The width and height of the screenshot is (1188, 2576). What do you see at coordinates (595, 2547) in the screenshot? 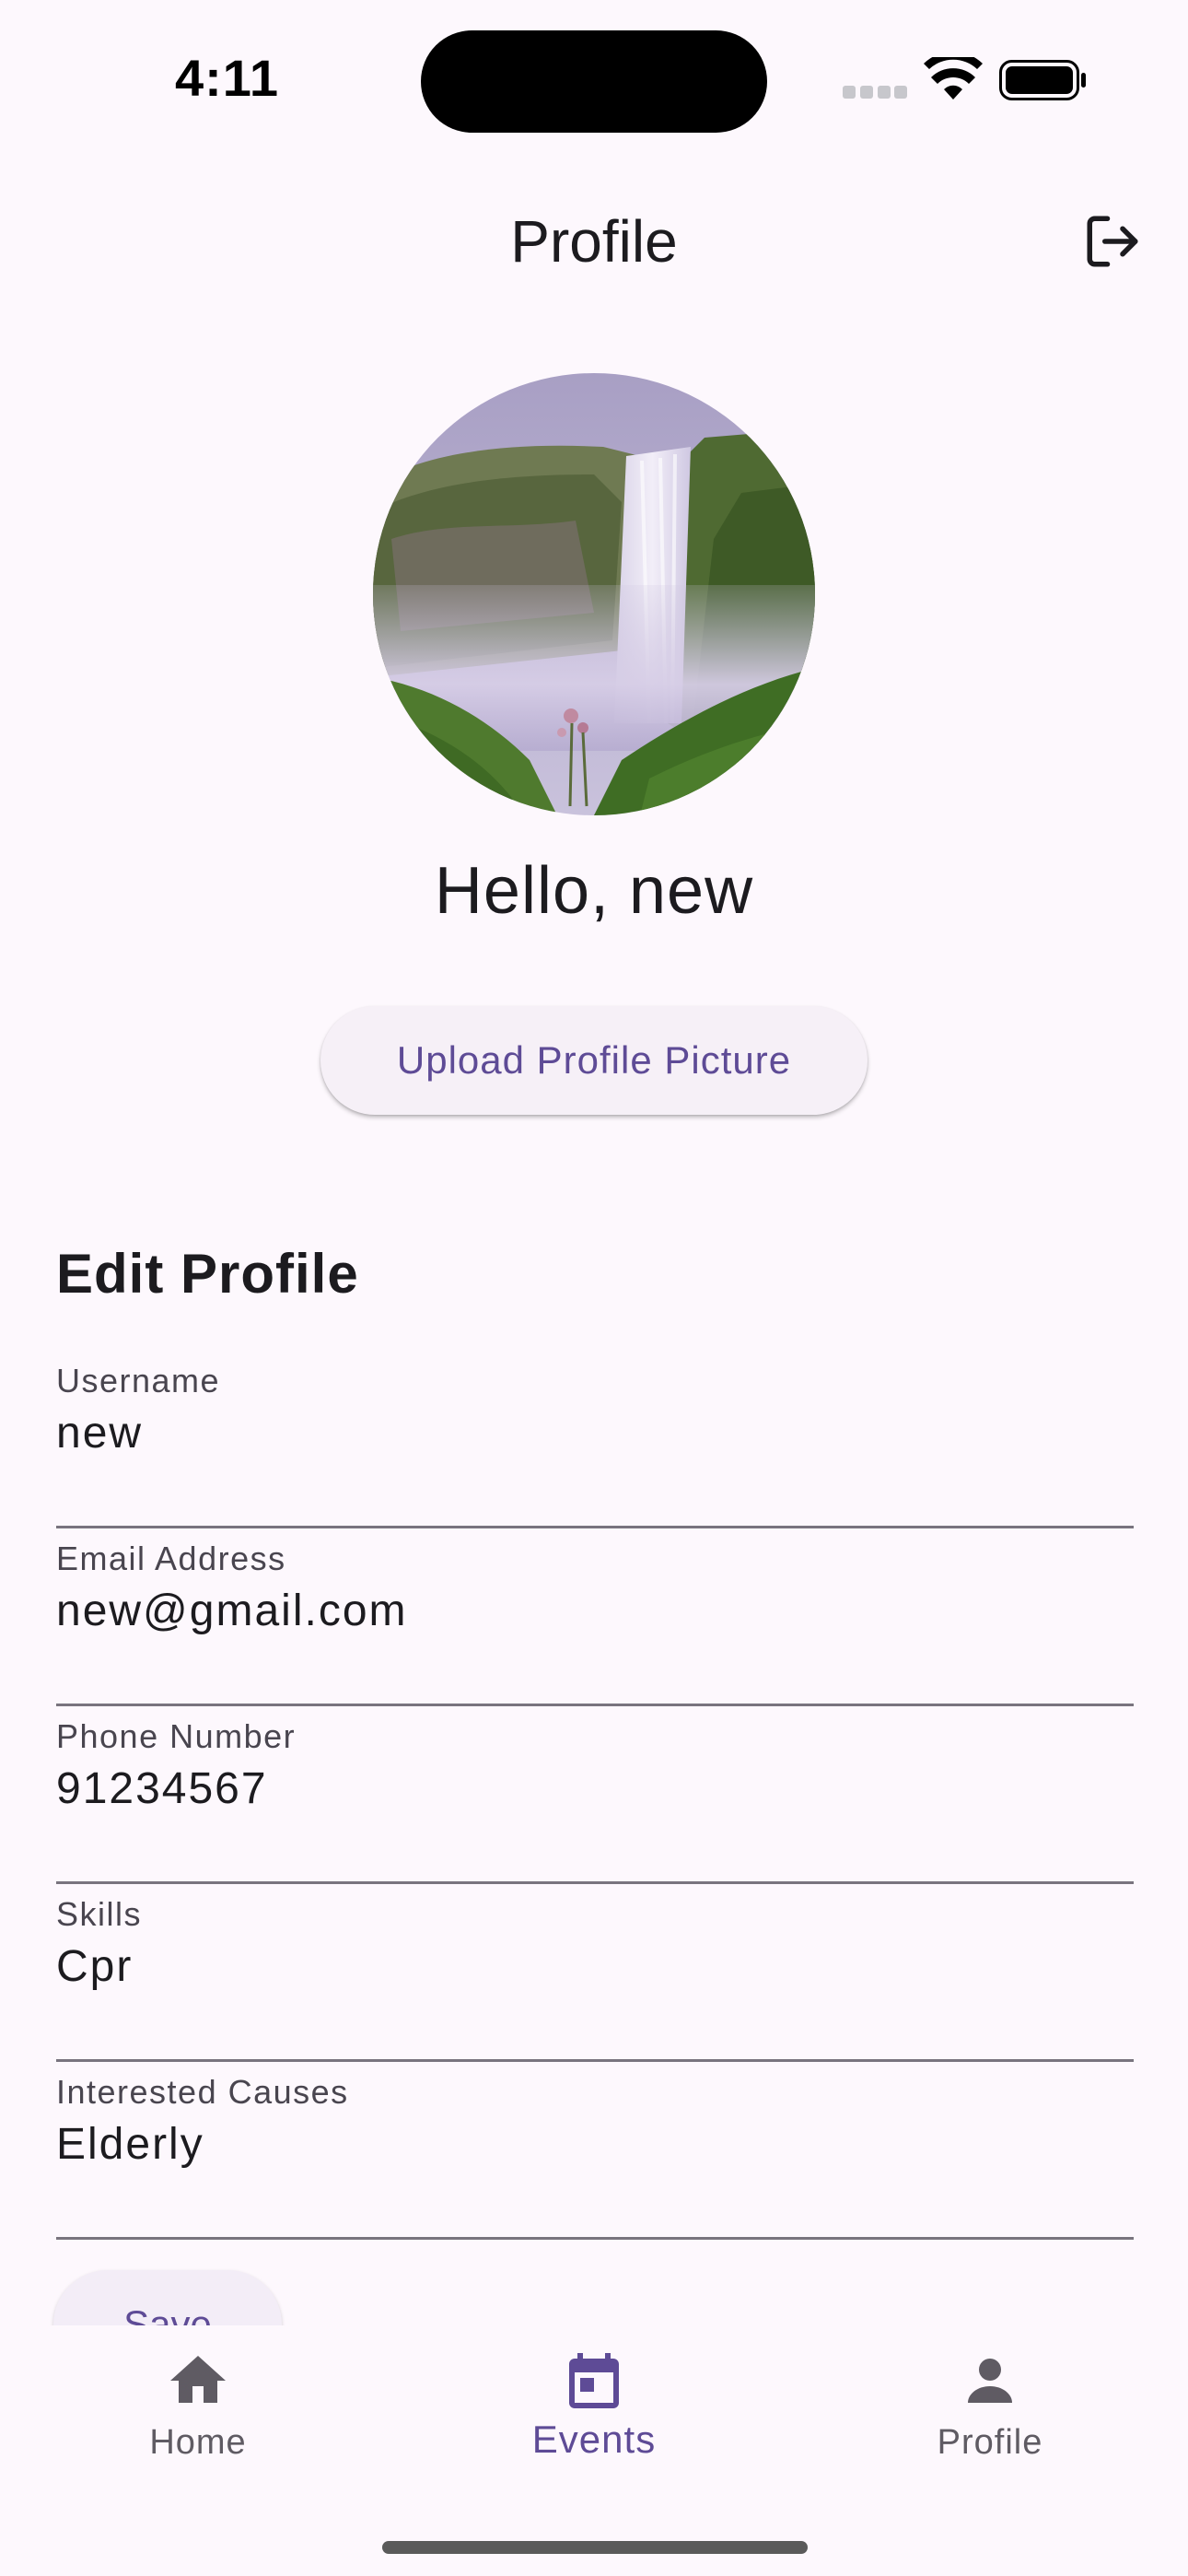
I see `home-indicator` at bounding box center [595, 2547].